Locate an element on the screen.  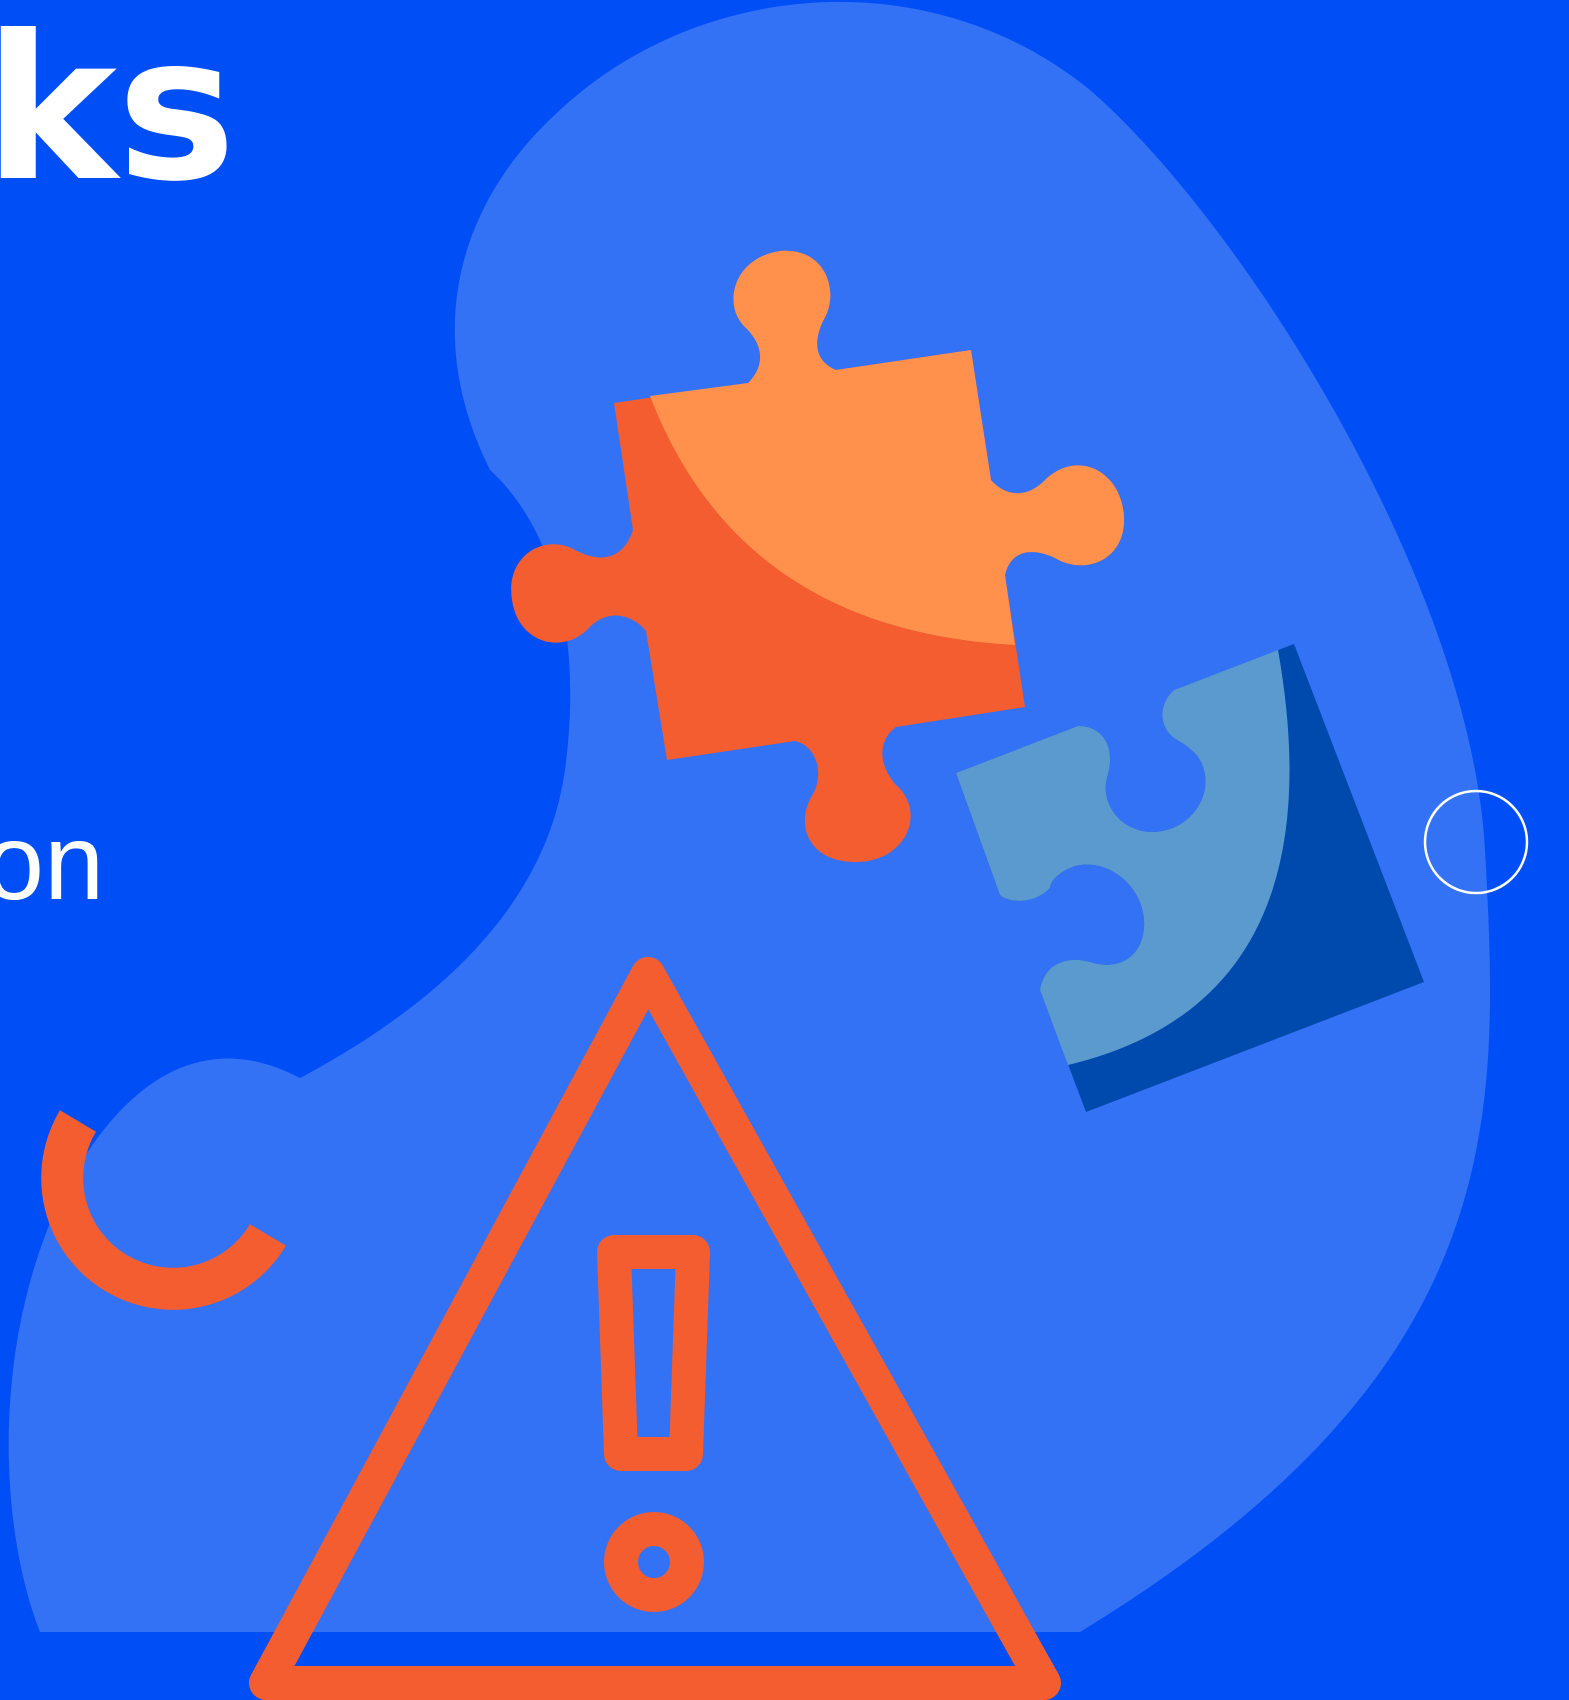
headline-text: ks is located at coordinates (118, 113).